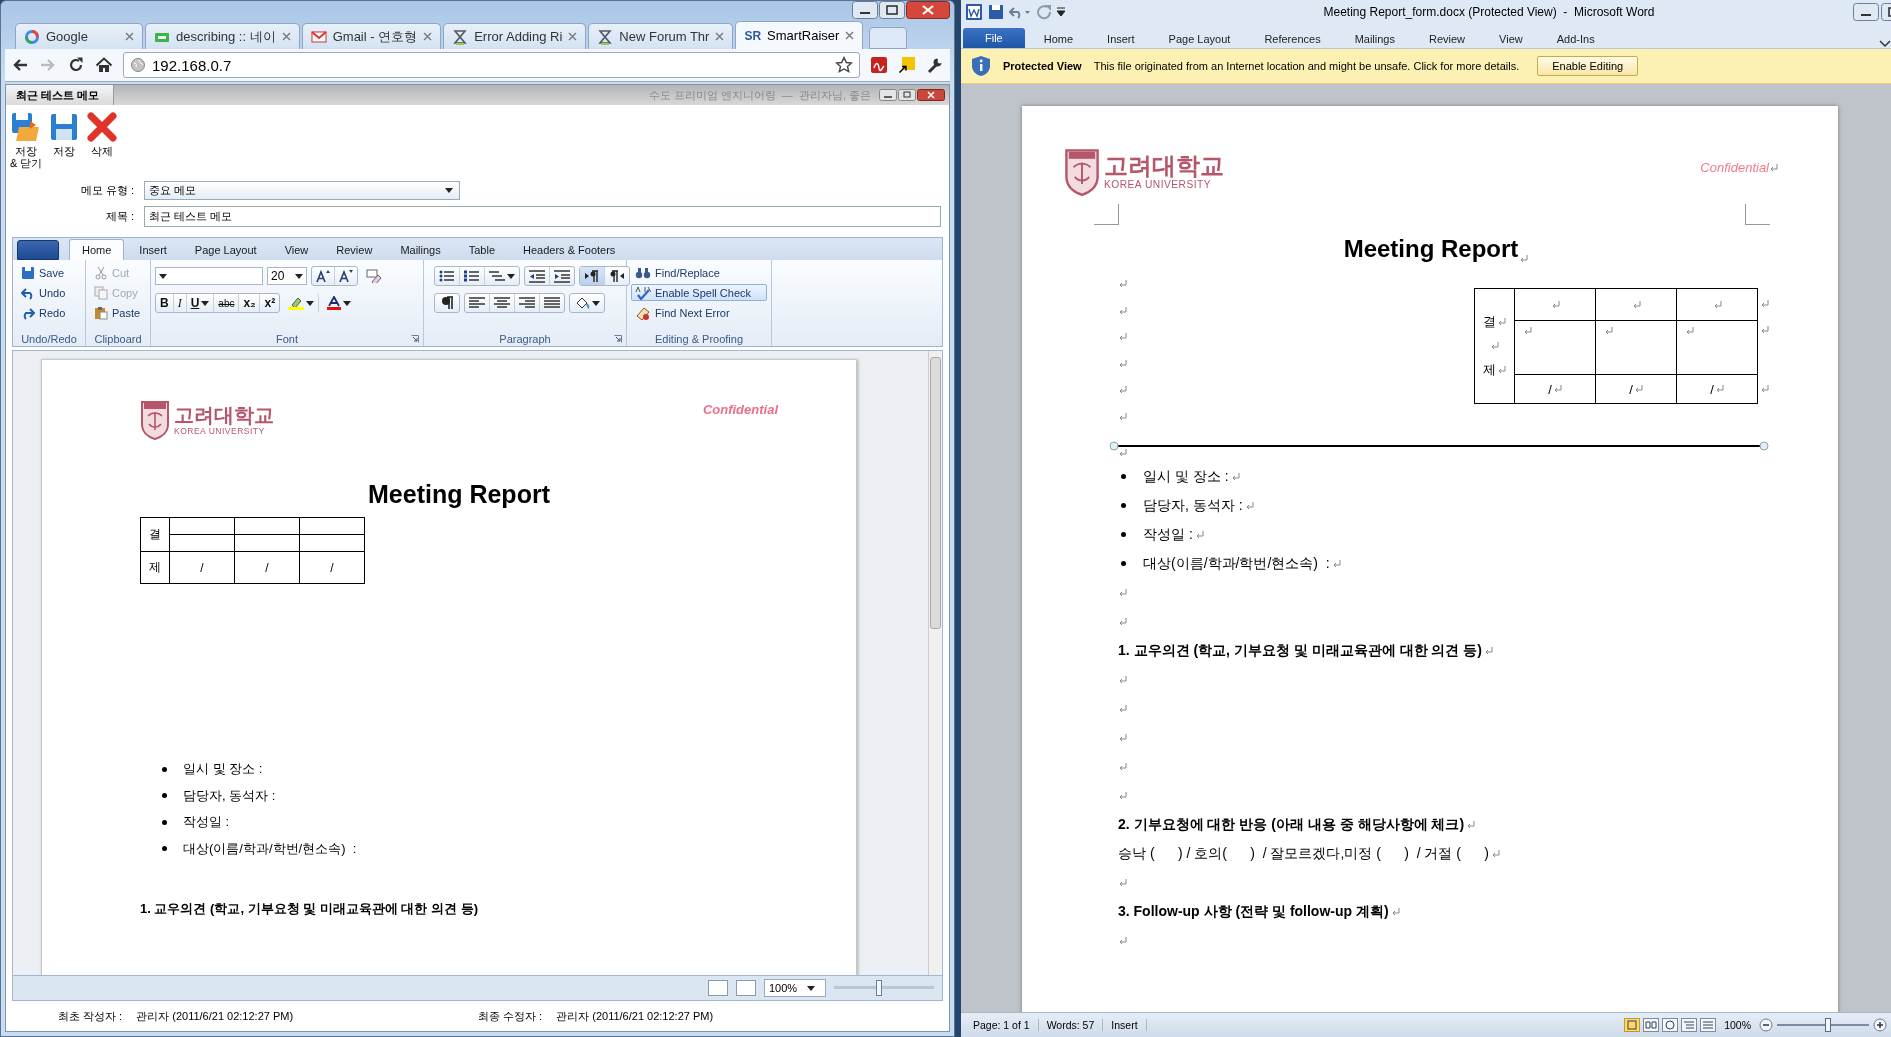  Describe the element at coordinates (180, 303) in the screenshot. I see `italic-button: I` at that location.